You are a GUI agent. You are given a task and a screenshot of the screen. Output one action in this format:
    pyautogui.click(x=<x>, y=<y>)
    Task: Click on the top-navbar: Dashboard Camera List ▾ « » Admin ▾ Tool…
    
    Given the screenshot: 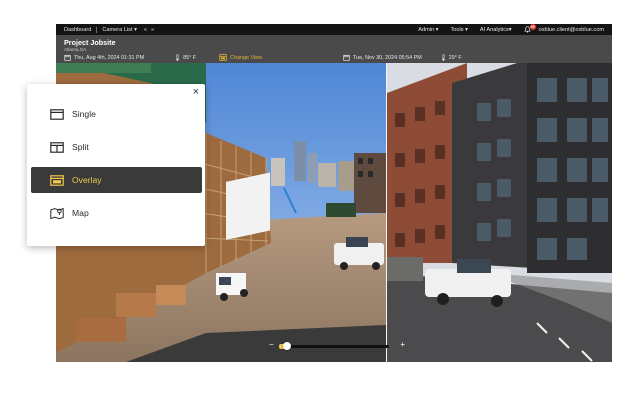 What is the action you would take?
    pyautogui.click(x=334, y=29)
    